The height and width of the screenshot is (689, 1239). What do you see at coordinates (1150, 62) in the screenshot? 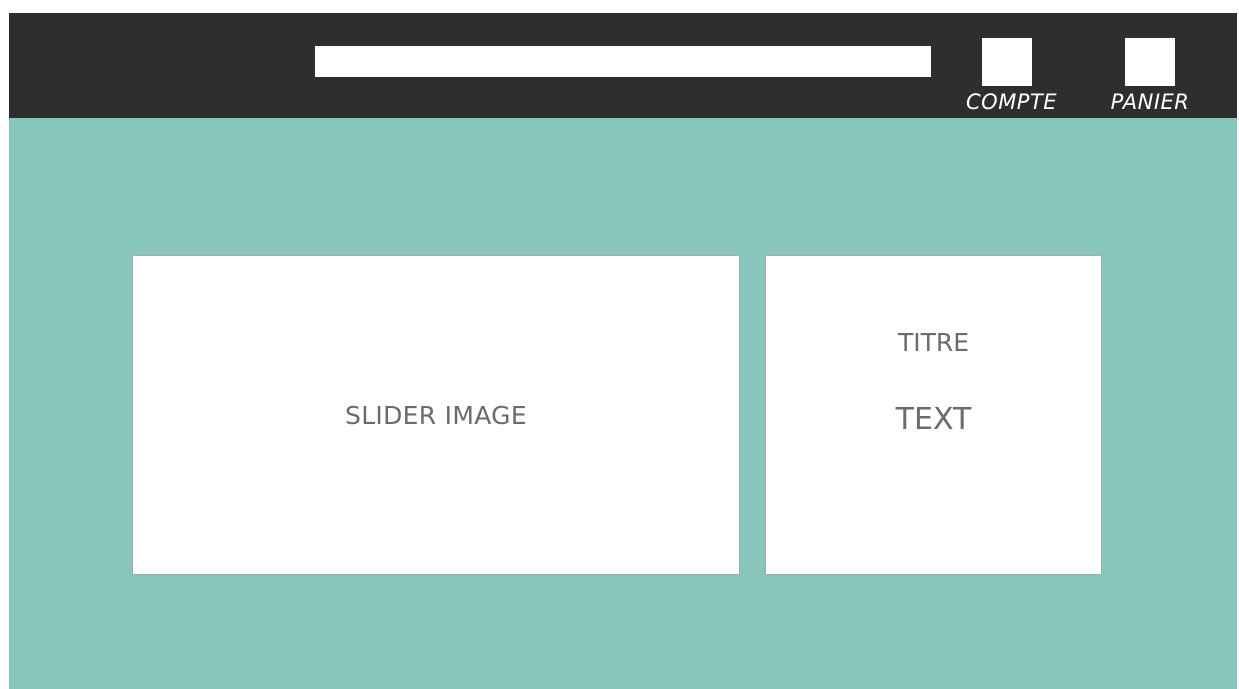
I see `cart-icon` at bounding box center [1150, 62].